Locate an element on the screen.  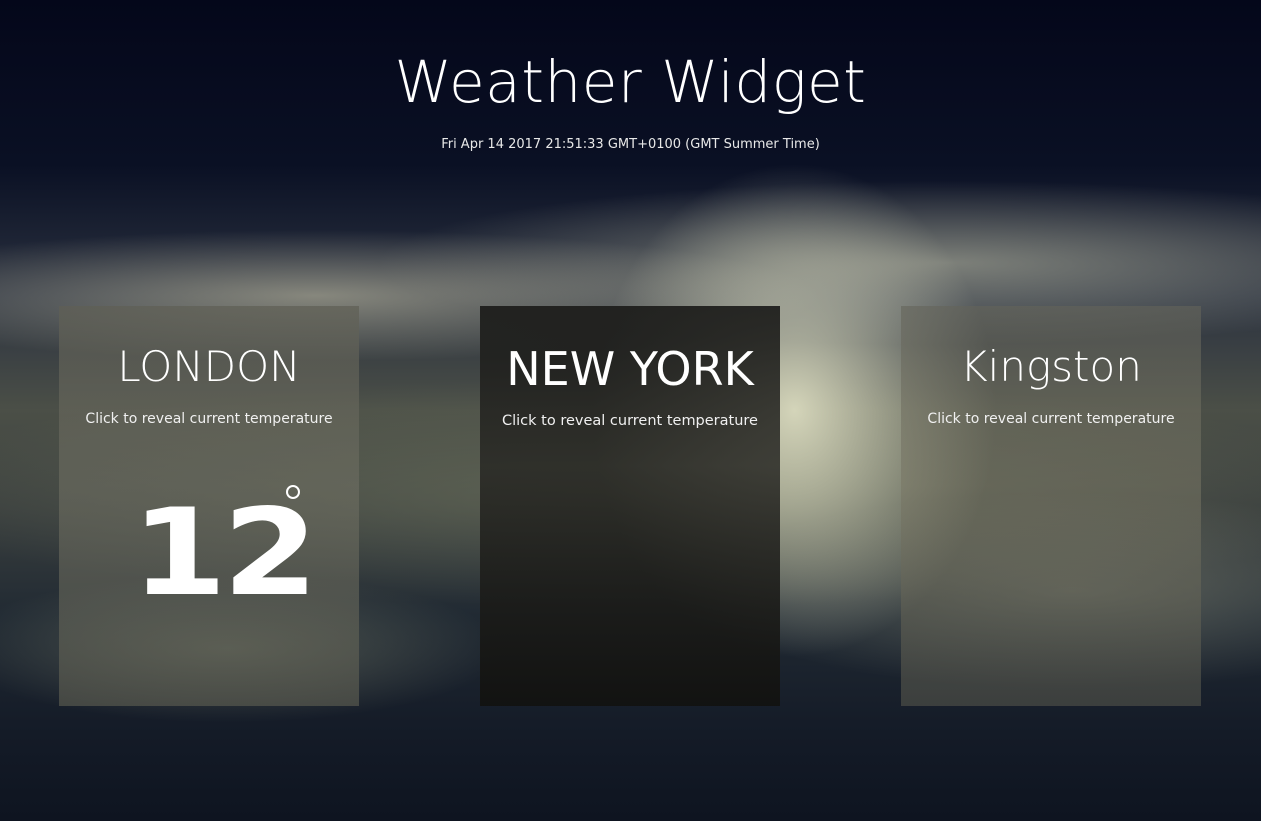
city-name: Kingston is located at coordinates (1051, 366).